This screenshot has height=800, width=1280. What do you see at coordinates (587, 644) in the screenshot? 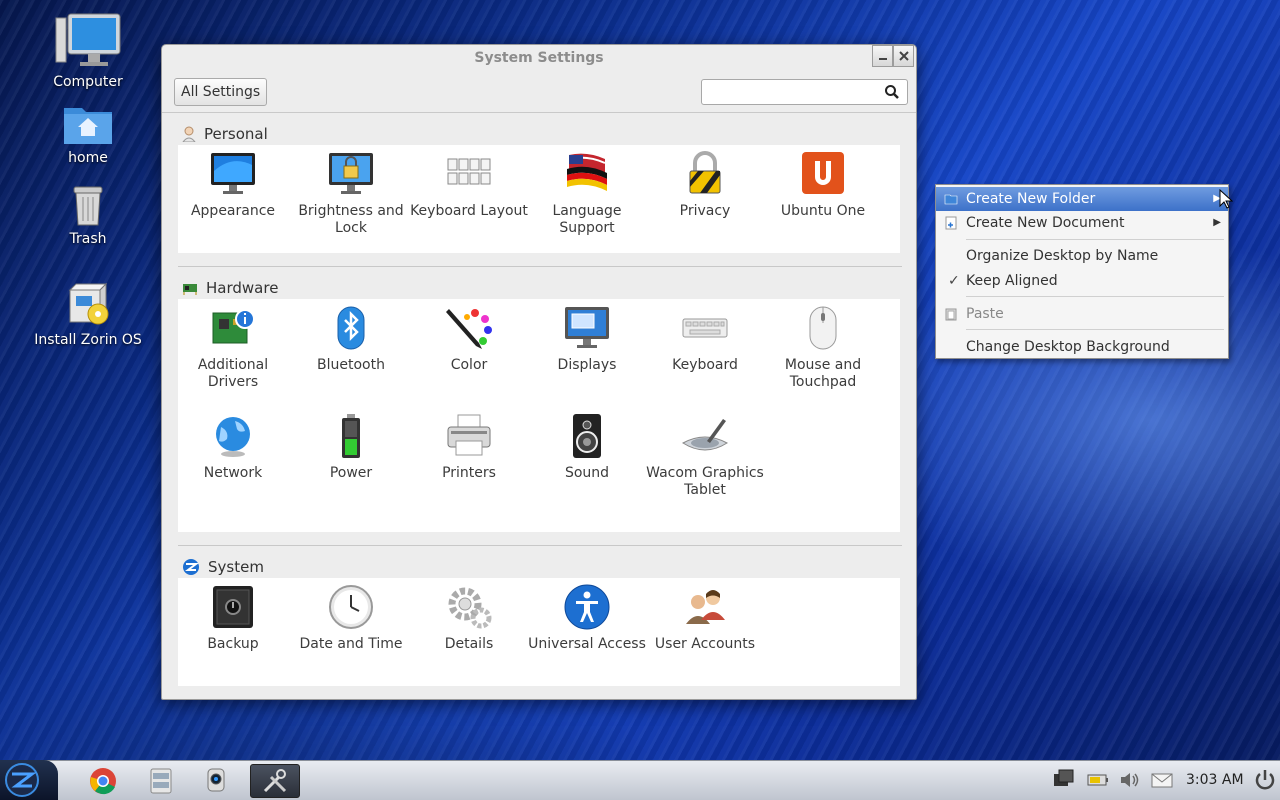
I see `setting-label: Universal Access` at bounding box center [587, 644].